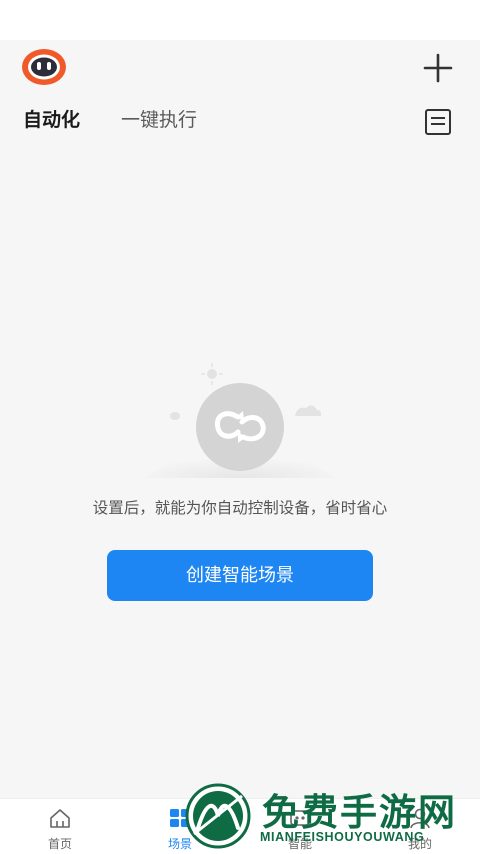  What do you see at coordinates (180, 818) in the screenshot?
I see `scene-grid-icon` at bounding box center [180, 818].